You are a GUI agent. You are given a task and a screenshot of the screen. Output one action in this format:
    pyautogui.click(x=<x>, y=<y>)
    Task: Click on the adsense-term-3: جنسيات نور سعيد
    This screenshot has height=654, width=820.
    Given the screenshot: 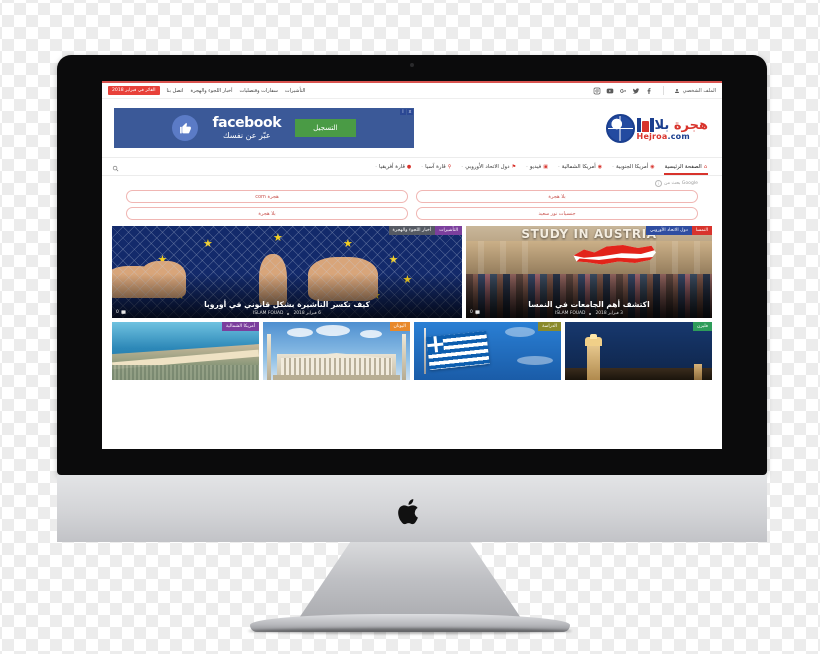 What is the action you would take?
    pyautogui.click(x=557, y=213)
    